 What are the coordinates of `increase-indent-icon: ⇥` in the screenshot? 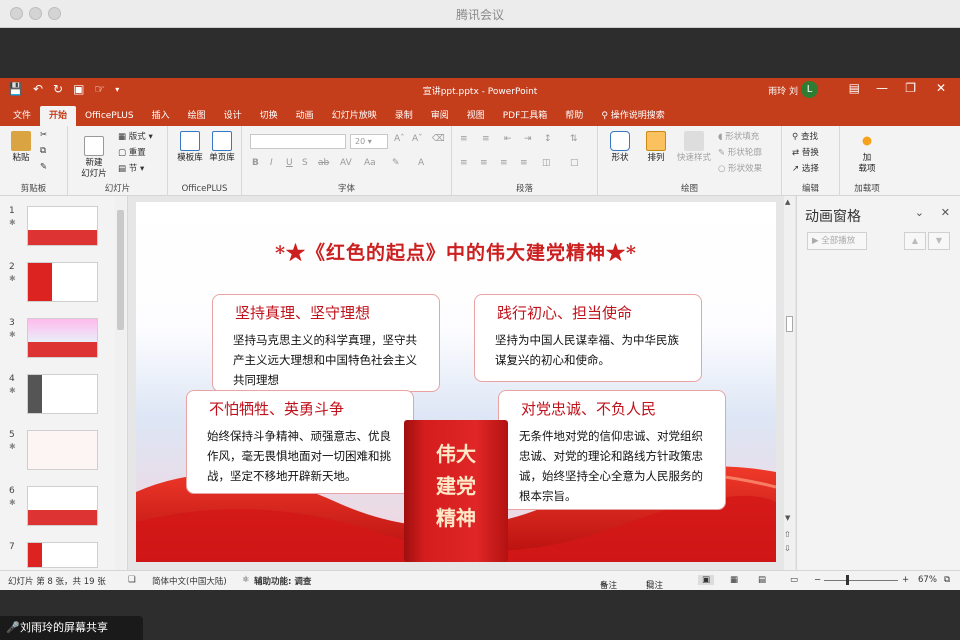 It's located at (528, 139).